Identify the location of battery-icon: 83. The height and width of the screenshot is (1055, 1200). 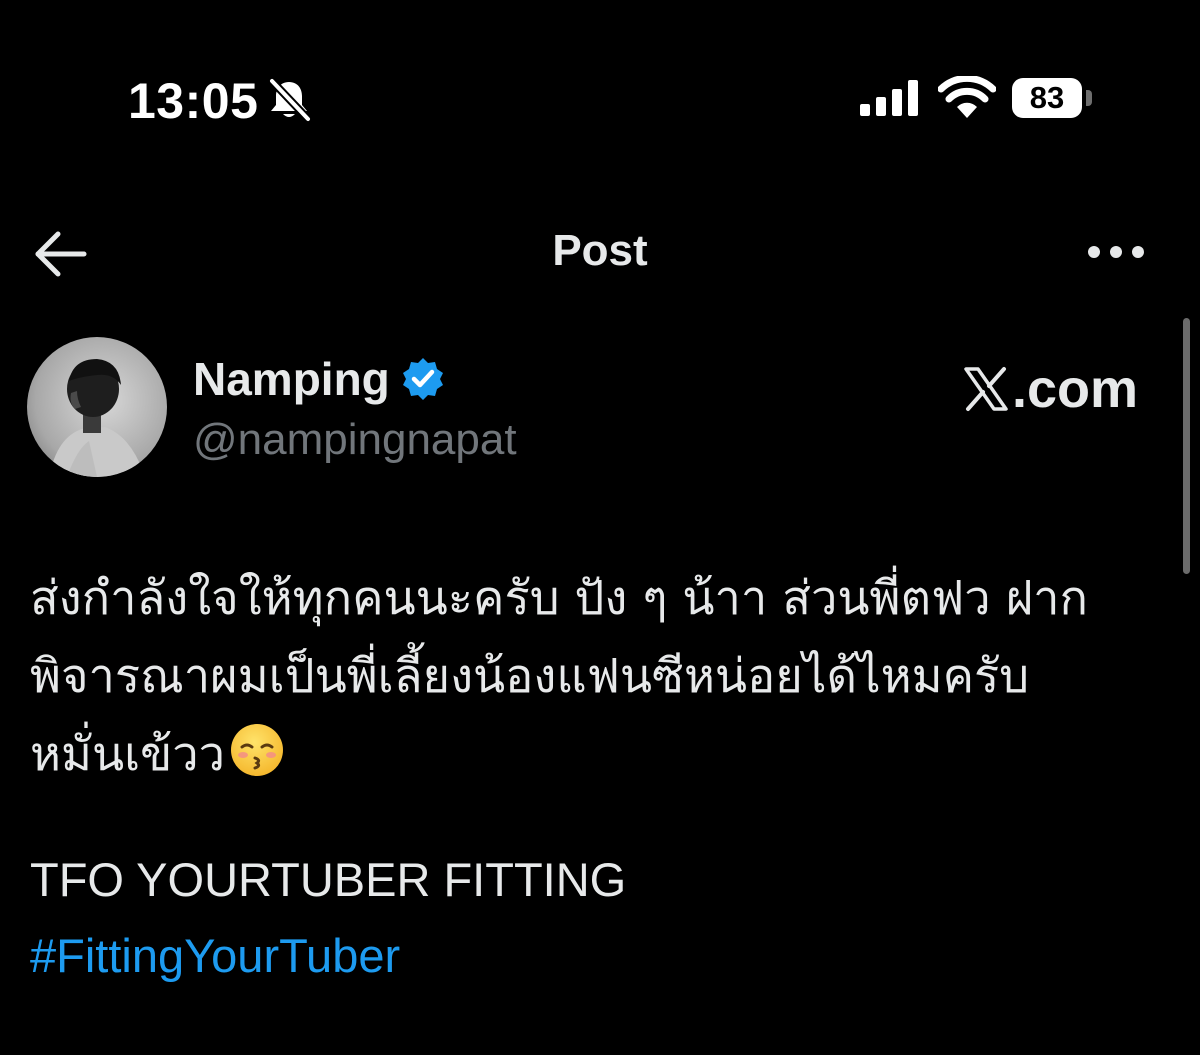
(1047, 98).